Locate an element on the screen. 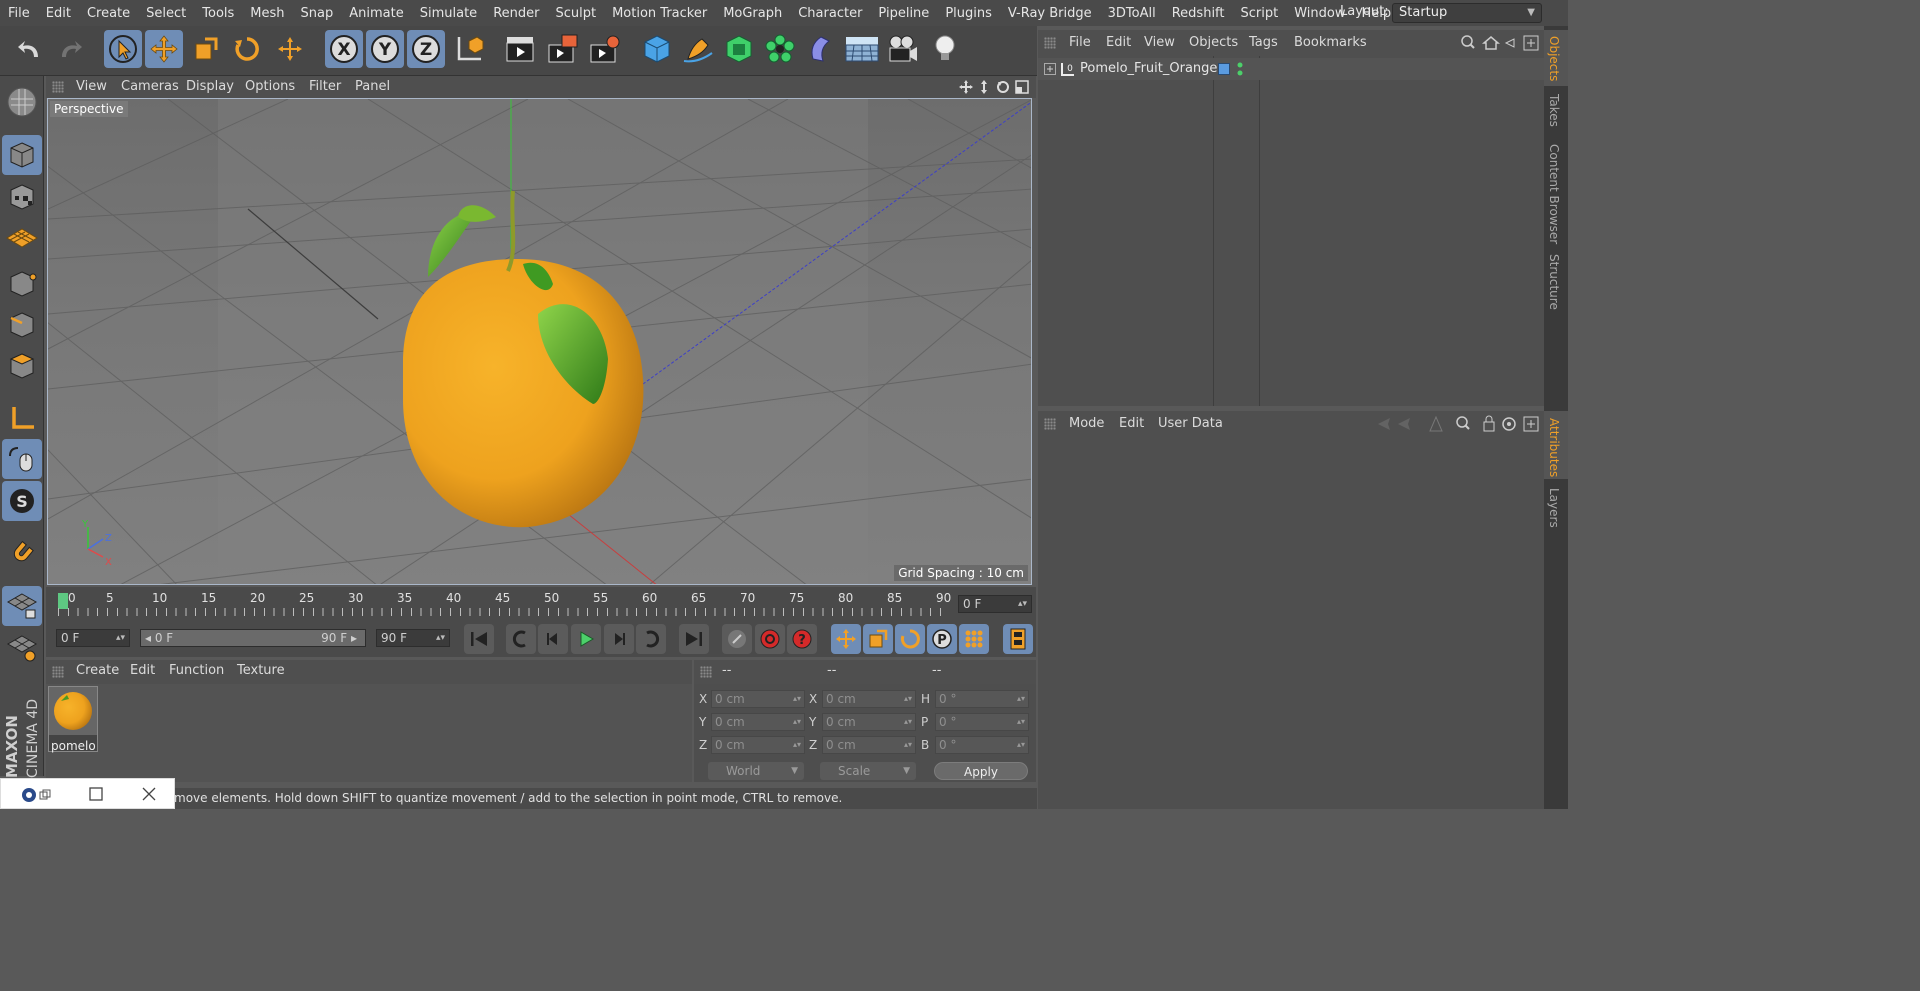 The image size is (1920, 991). menu-tools: Tools is located at coordinates (218, 13).